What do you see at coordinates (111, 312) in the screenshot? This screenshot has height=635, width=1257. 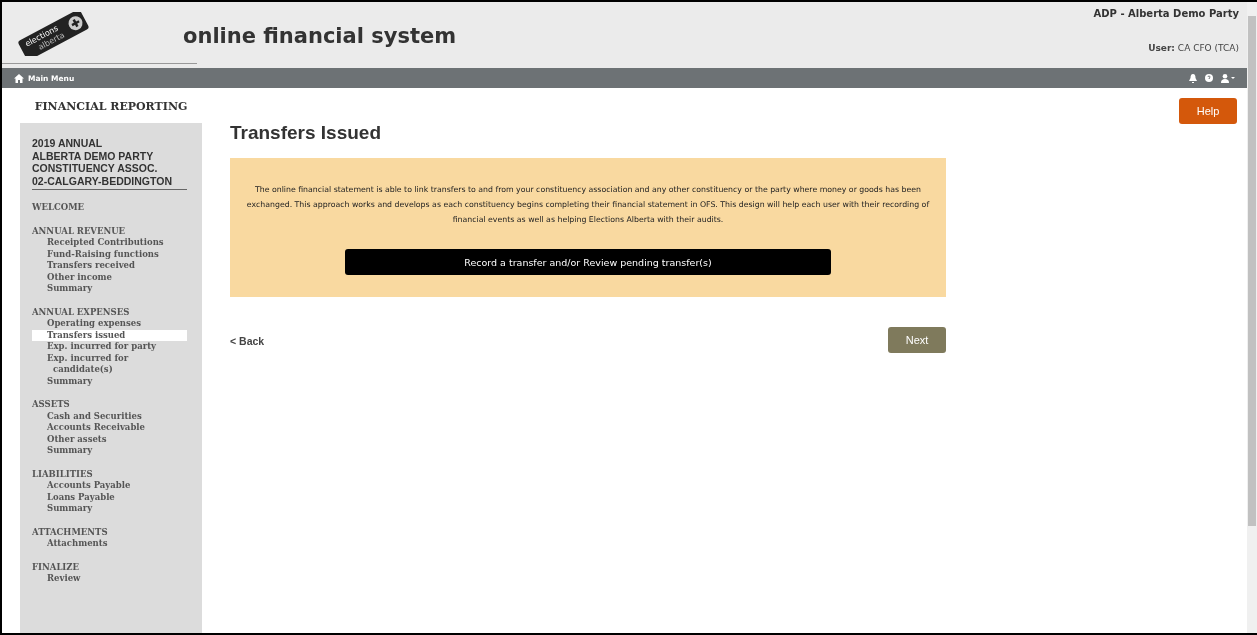 I see `sidebar-section-link: ANNUAL EXPENSES` at bounding box center [111, 312].